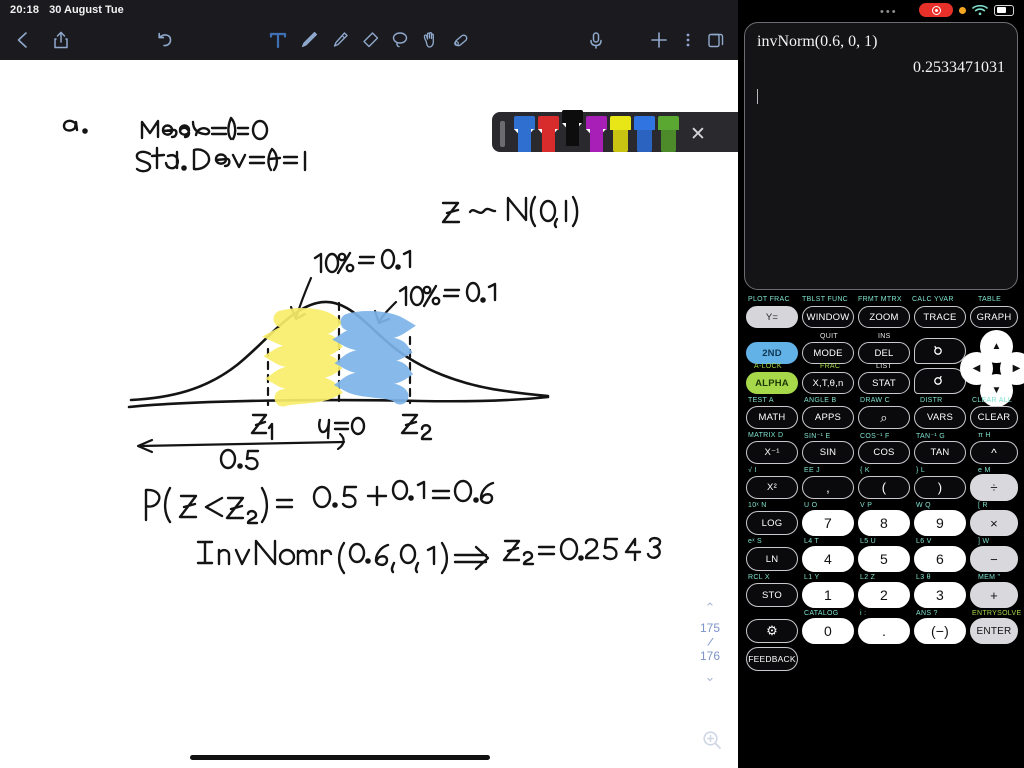  Describe the element at coordinates (772, 559) in the screenshot. I see `key-ln: LN` at that location.